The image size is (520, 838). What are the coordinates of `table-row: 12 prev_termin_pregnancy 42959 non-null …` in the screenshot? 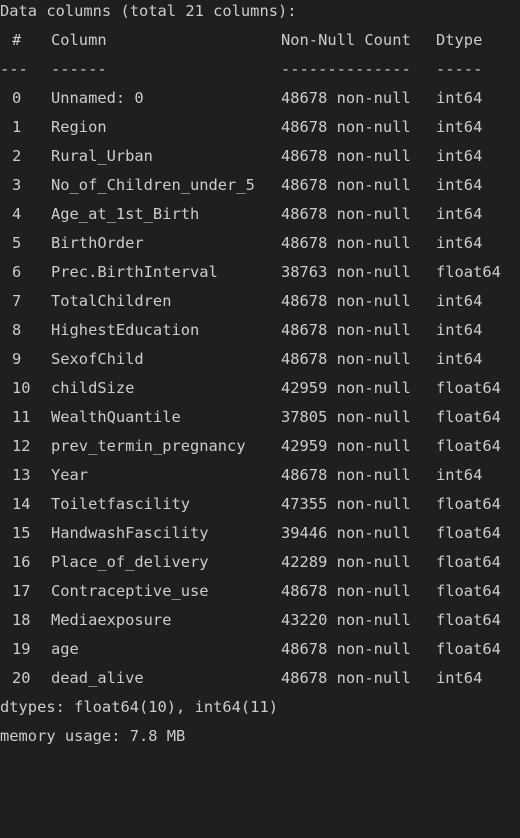 It's located at (250, 446).